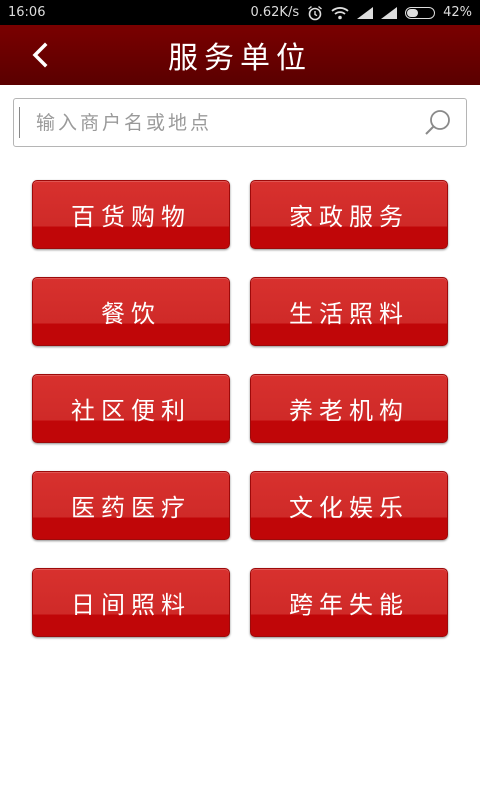  What do you see at coordinates (349, 602) in the screenshot?
I see `category-button-disability: 跨年失能` at bounding box center [349, 602].